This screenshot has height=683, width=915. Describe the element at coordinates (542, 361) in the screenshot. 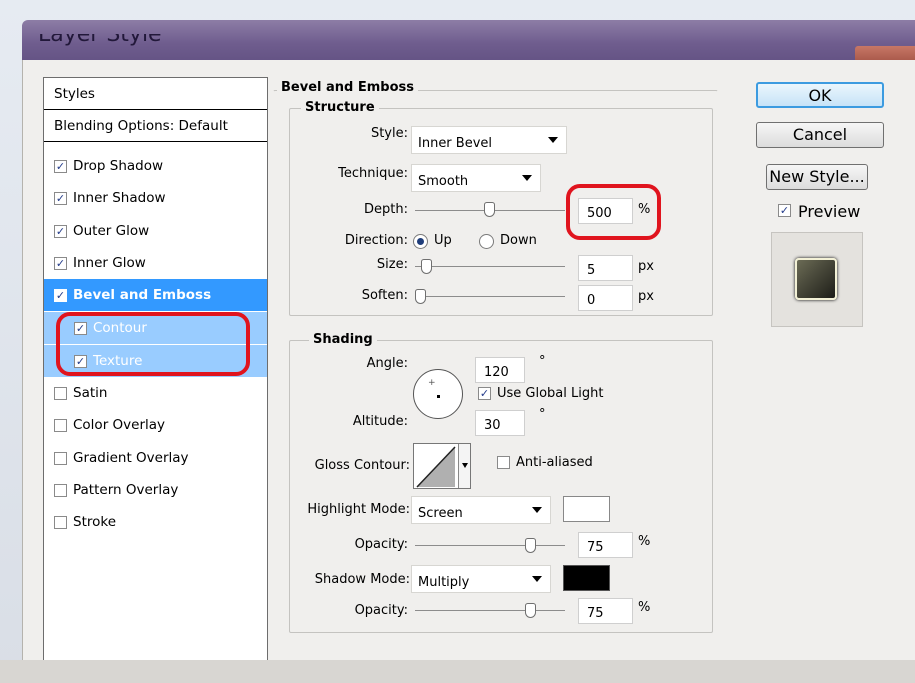

I see `angle-degree: °` at that location.